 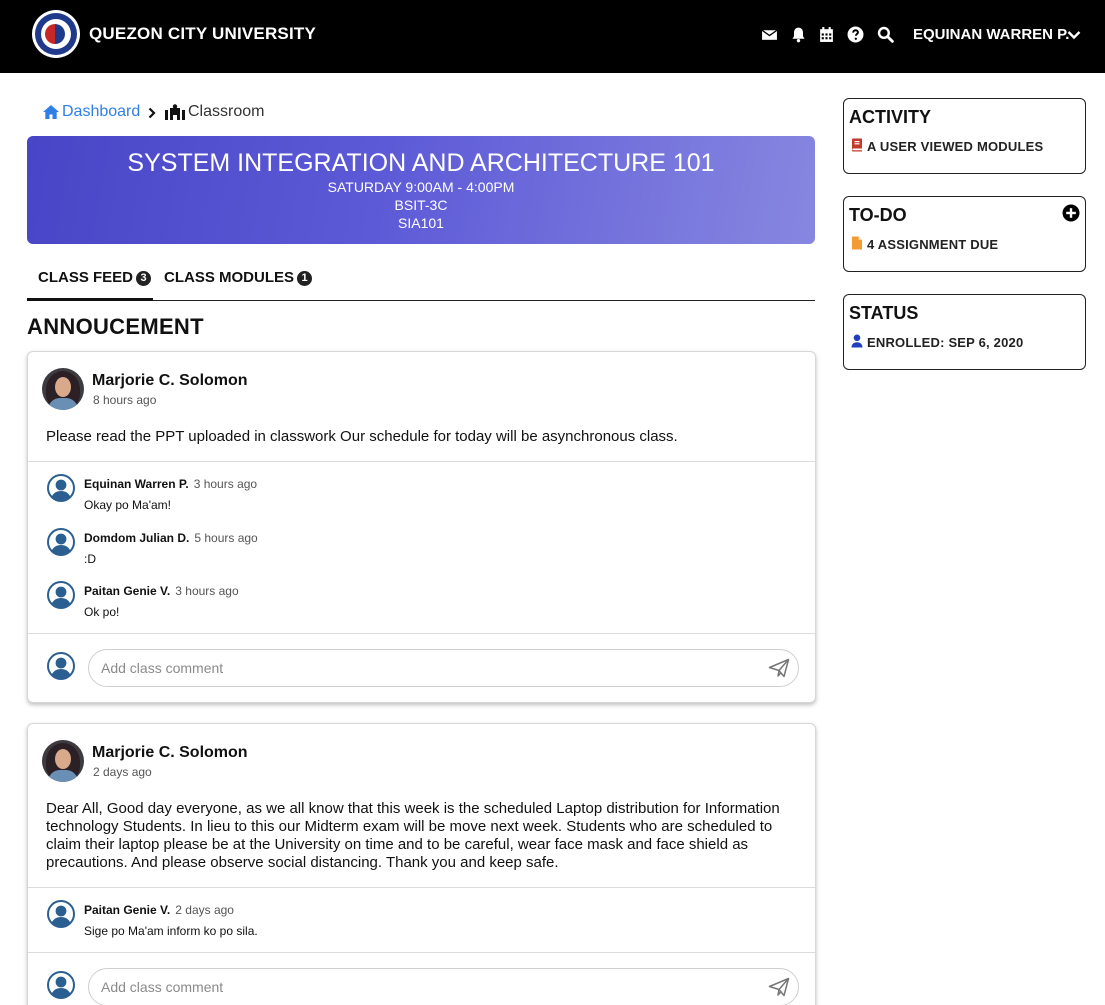 I want to click on search-icon, so click(x=885, y=34).